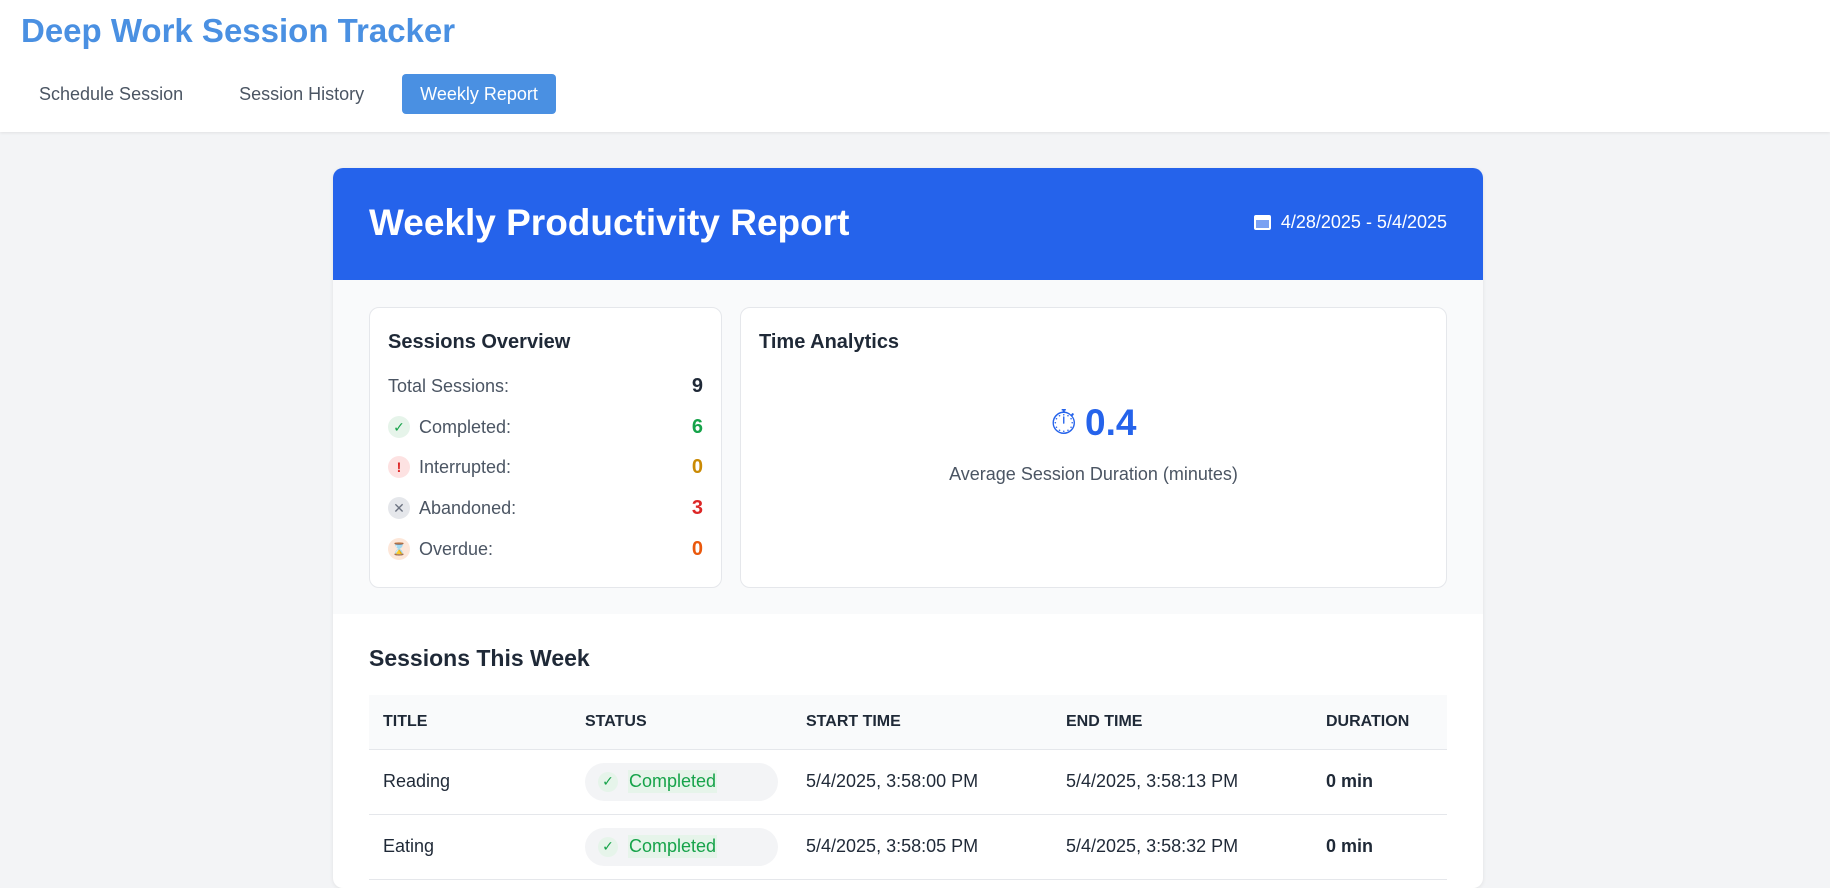  What do you see at coordinates (545, 386) in the screenshot?
I see `stat-total: Total Sessions: 9` at bounding box center [545, 386].